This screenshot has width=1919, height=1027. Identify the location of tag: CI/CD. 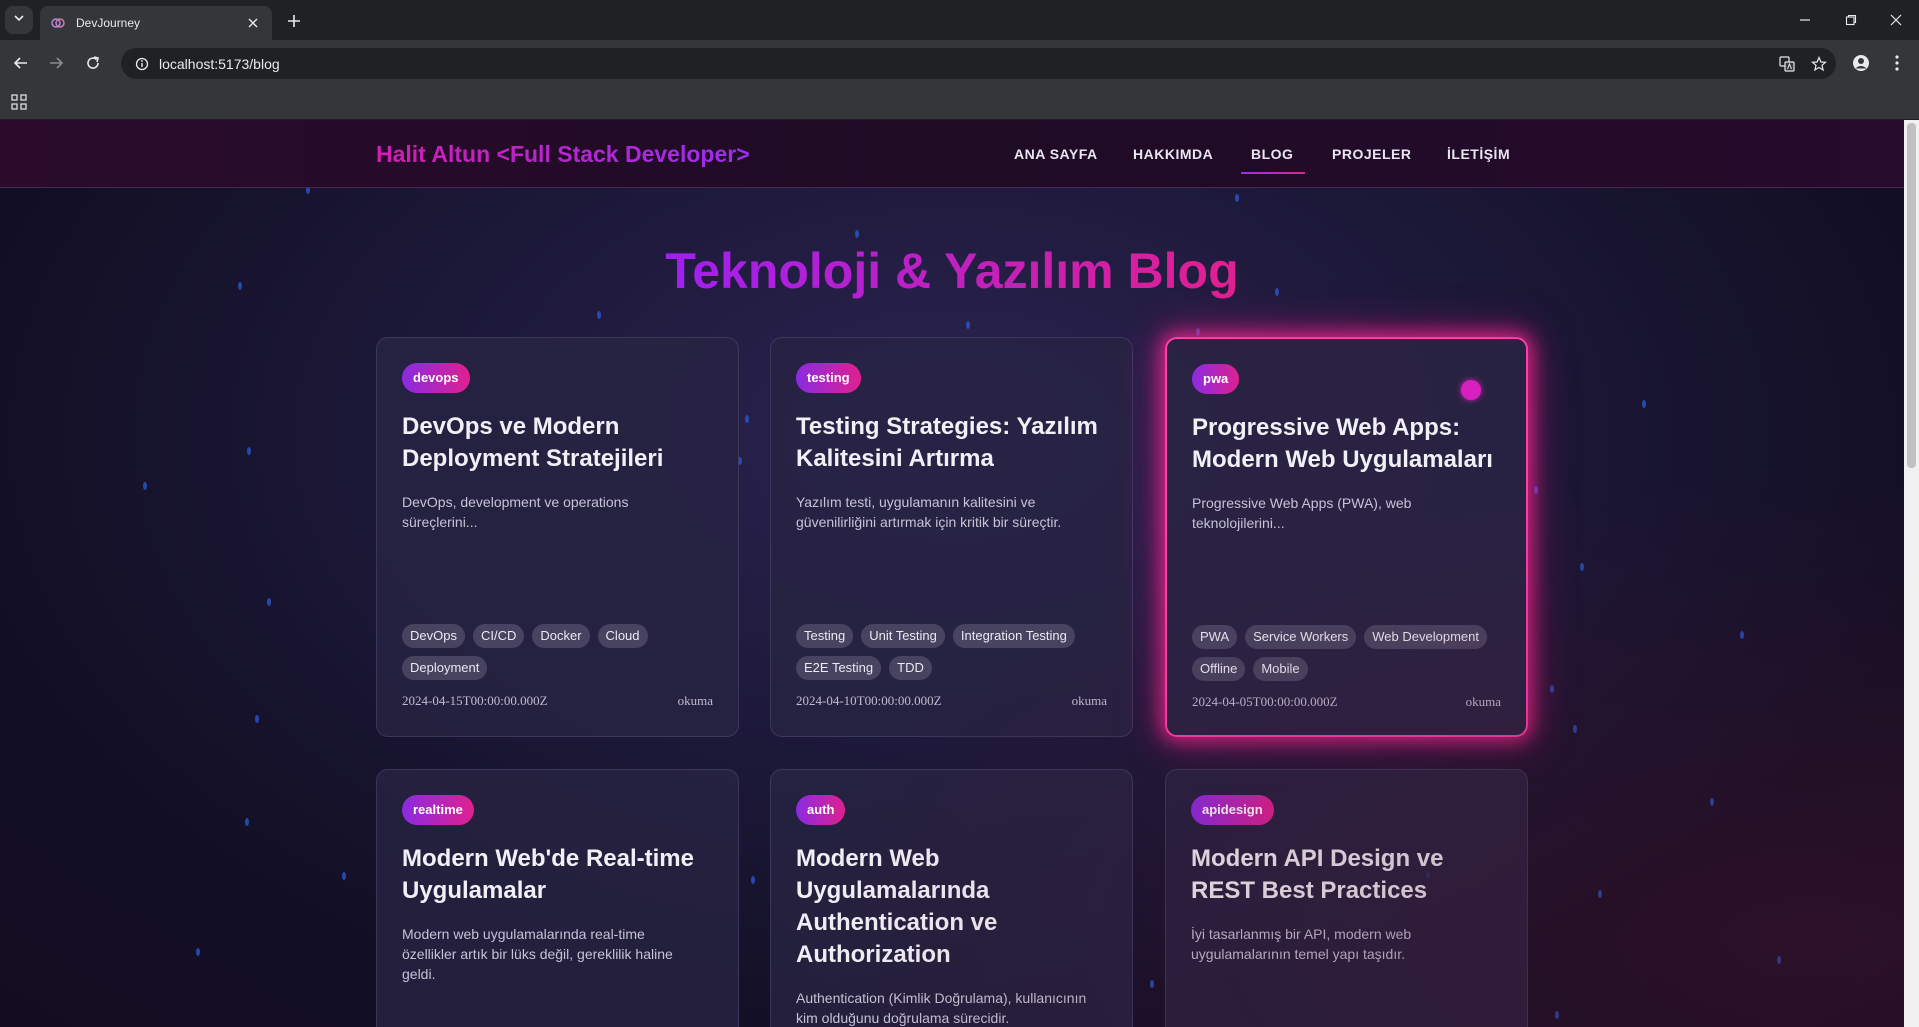
(498, 636).